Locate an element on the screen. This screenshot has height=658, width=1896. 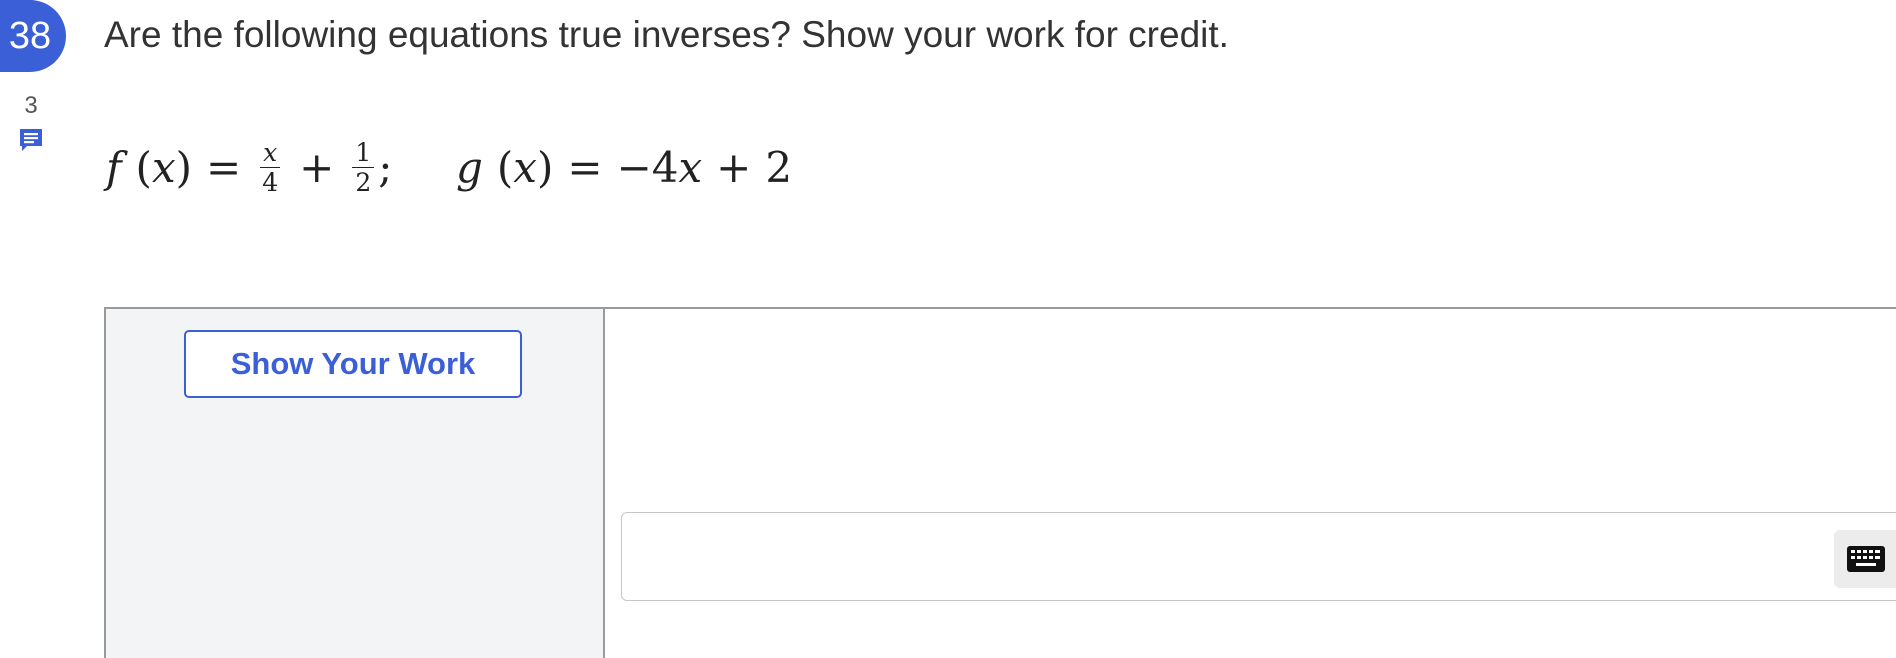
comment-icon is located at coordinates (31, 141).